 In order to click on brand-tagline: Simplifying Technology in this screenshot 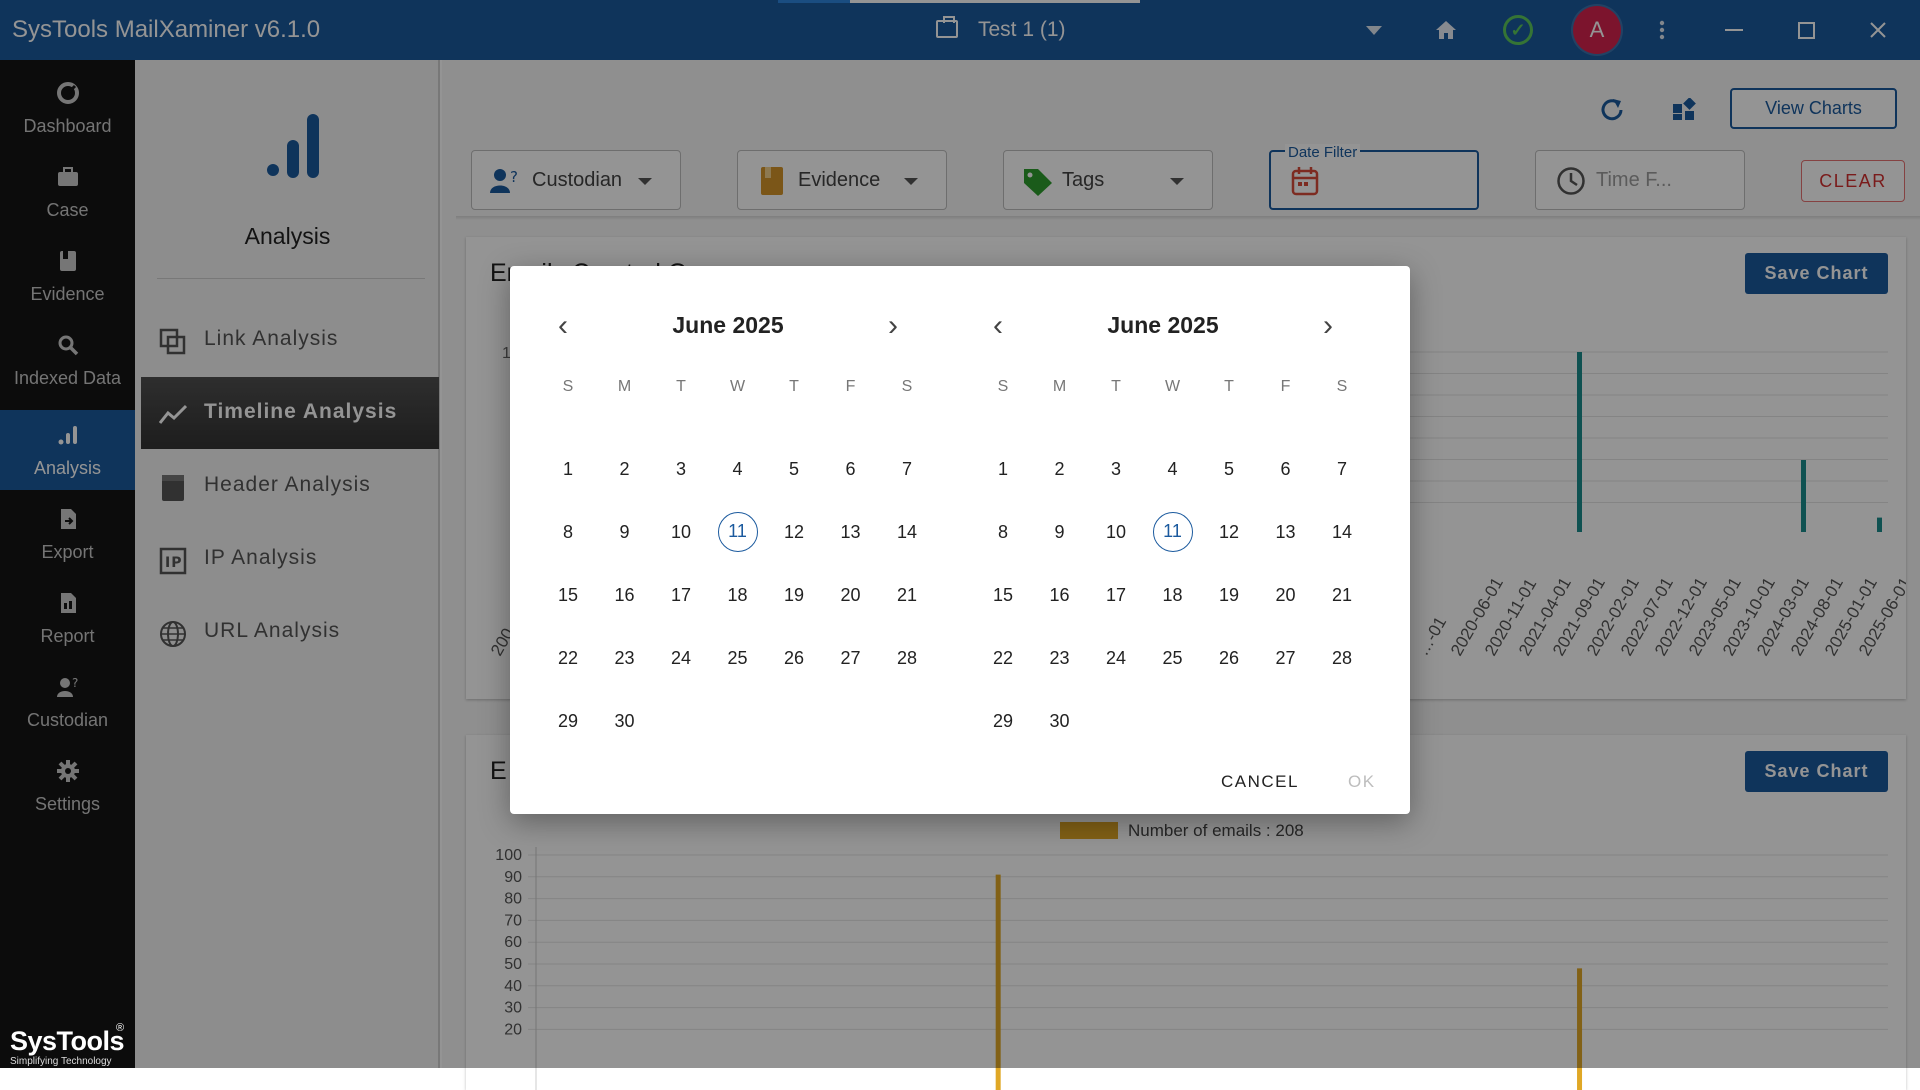, I will do `click(61, 1061)`.